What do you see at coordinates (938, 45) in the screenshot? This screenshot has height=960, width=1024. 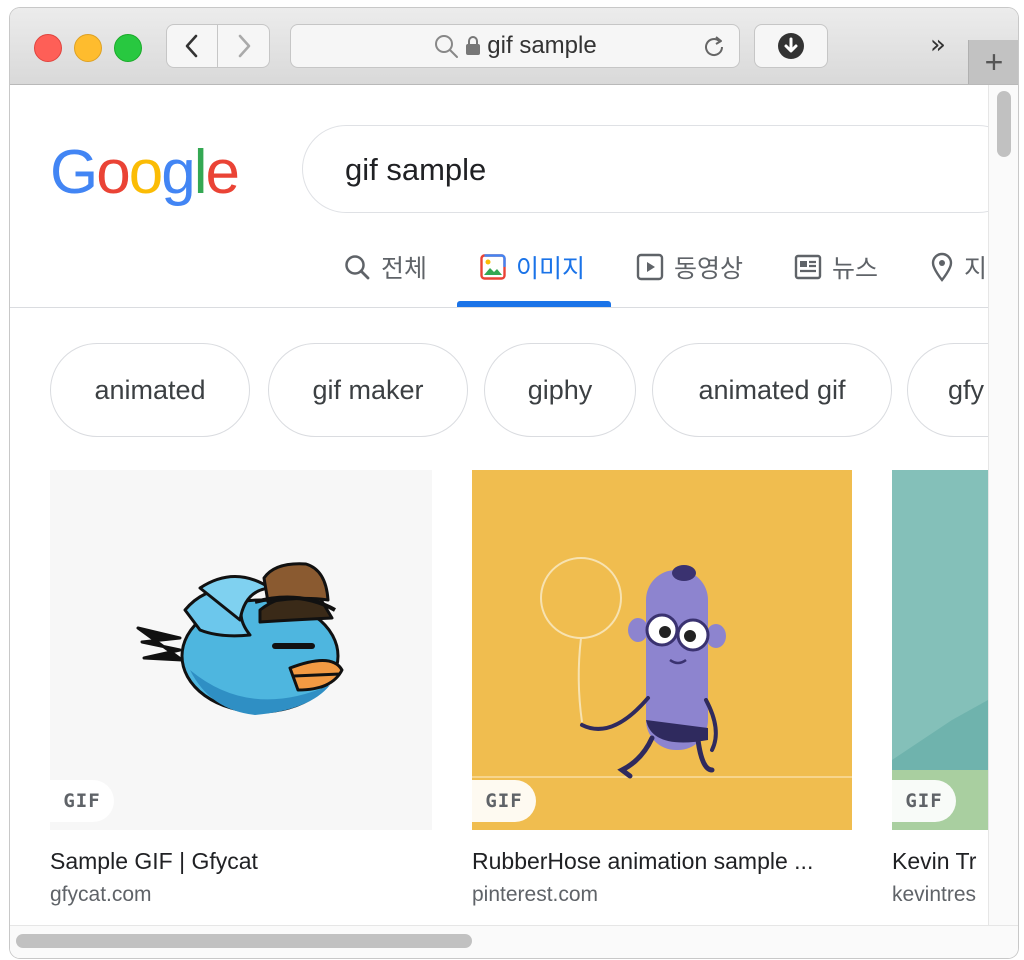 I see `double-chevron-icon: »` at bounding box center [938, 45].